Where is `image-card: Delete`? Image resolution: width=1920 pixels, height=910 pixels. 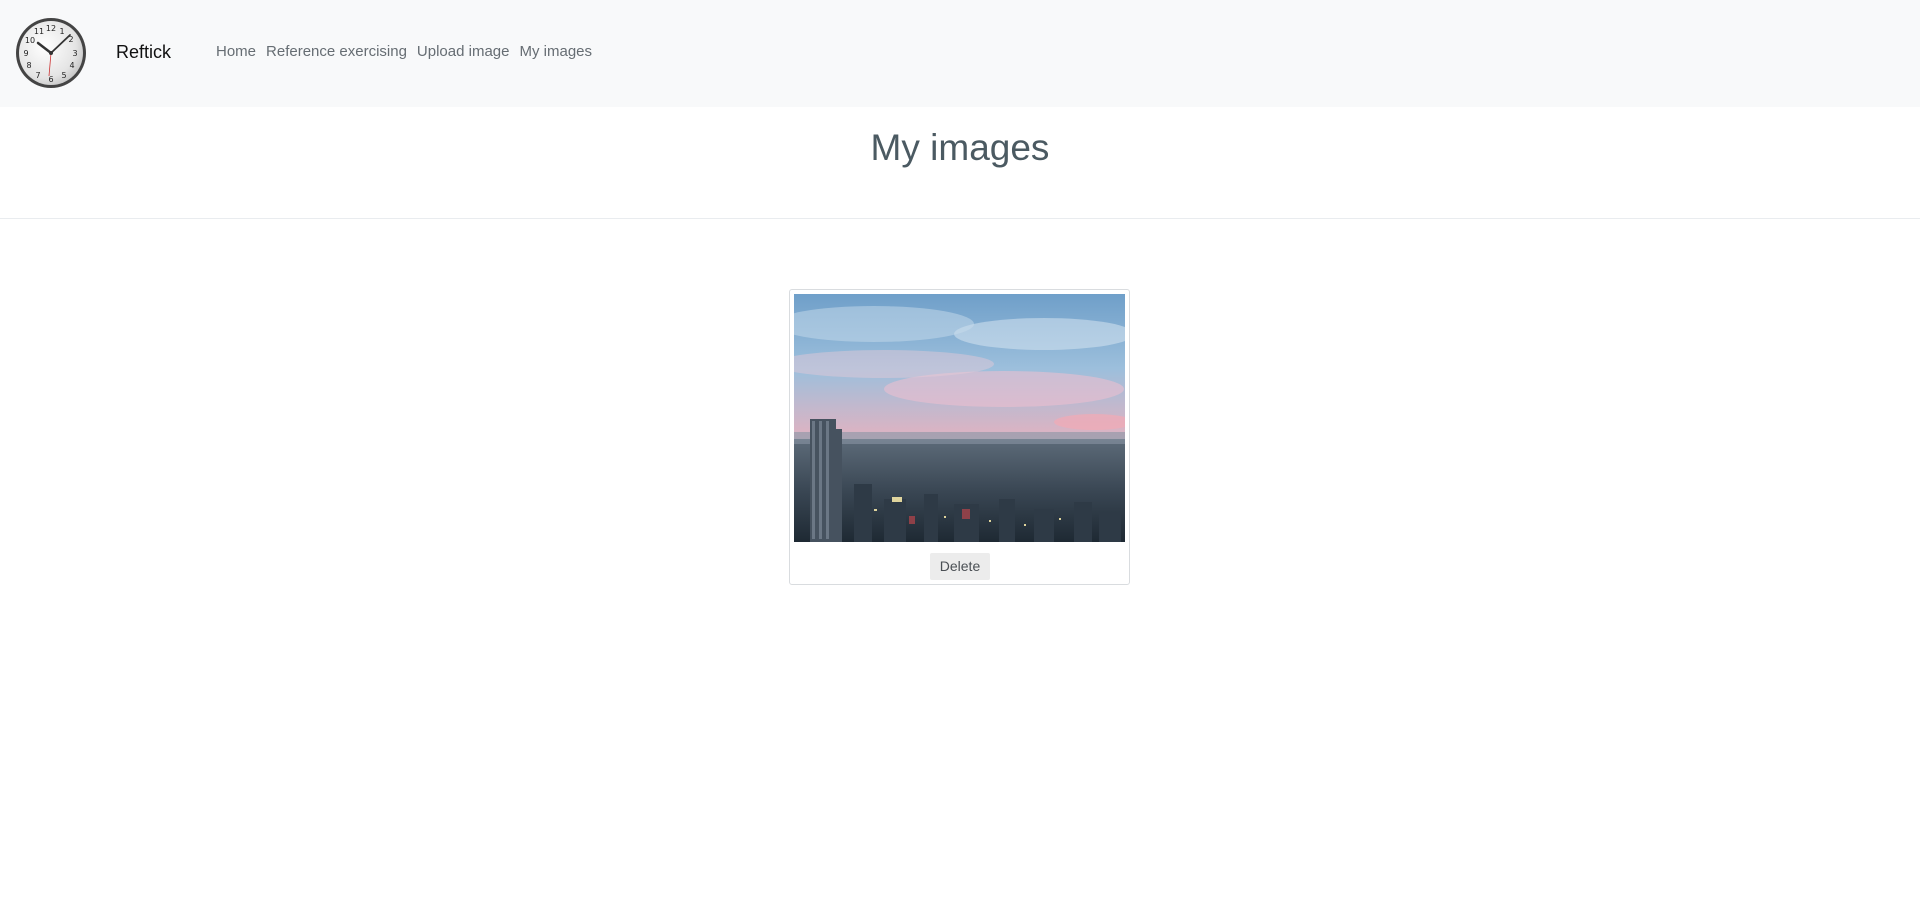 image-card: Delete is located at coordinates (959, 437).